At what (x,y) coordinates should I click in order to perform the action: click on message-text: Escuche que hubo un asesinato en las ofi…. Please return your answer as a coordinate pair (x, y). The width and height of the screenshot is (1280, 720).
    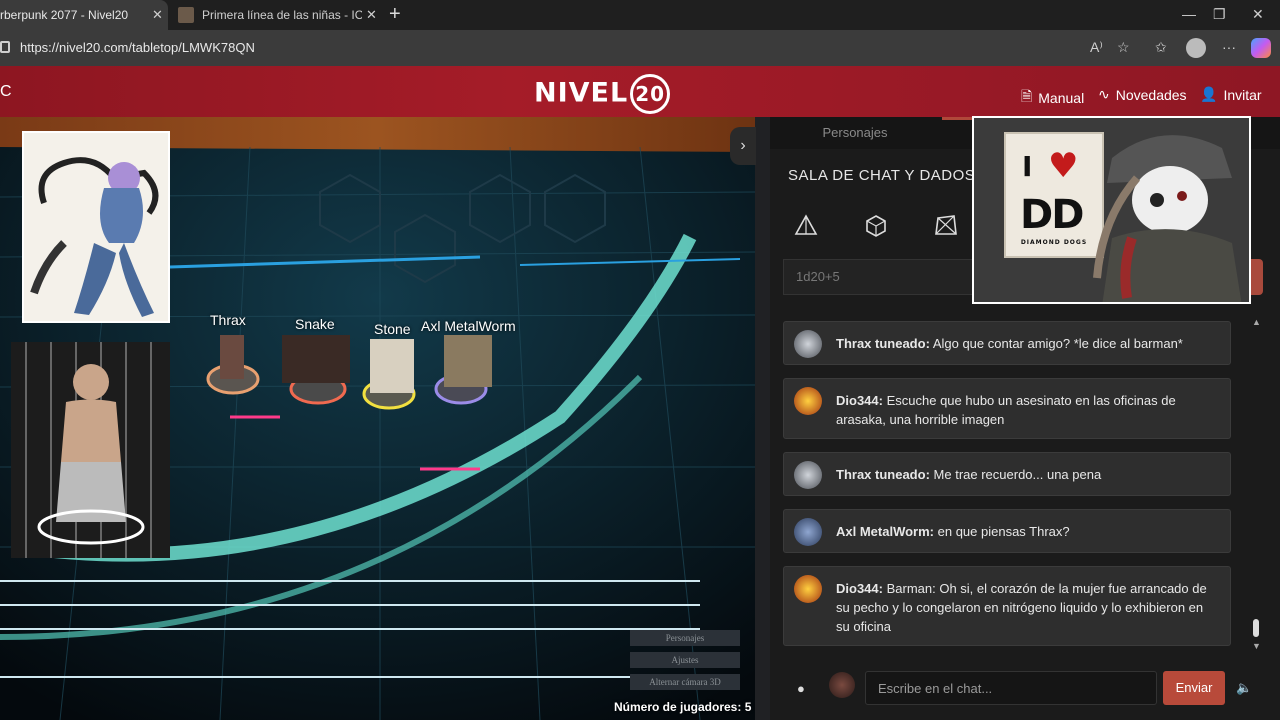
    Looking at the image, I should click on (1006, 410).